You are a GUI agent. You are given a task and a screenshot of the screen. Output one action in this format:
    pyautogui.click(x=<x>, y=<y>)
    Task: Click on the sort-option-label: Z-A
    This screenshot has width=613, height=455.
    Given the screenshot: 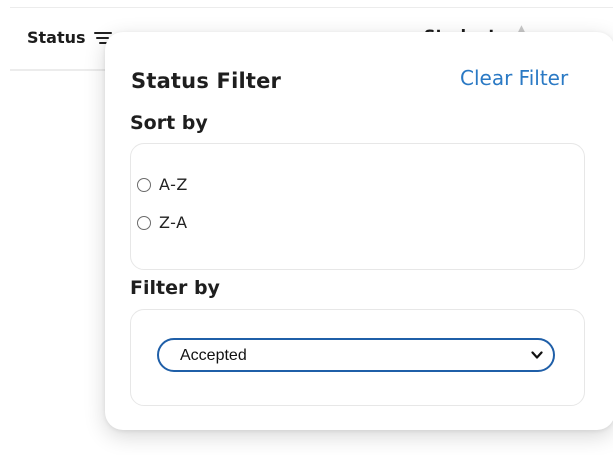 What is the action you would take?
    pyautogui.click(x=173, y=222)
    